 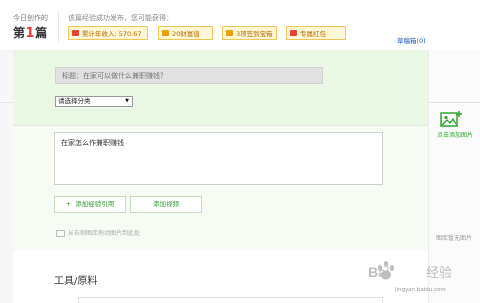 I want to click on upload-hint: 从右侧图库拖动图片到此处, so click(x=98, y=232).